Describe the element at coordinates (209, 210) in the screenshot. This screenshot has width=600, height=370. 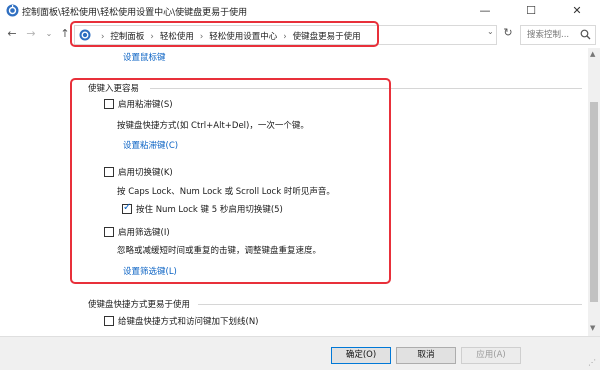
I see `num-lock-toggle-label: 按住 Num Lock 键 5 秒启用切换键(5)` at that location.